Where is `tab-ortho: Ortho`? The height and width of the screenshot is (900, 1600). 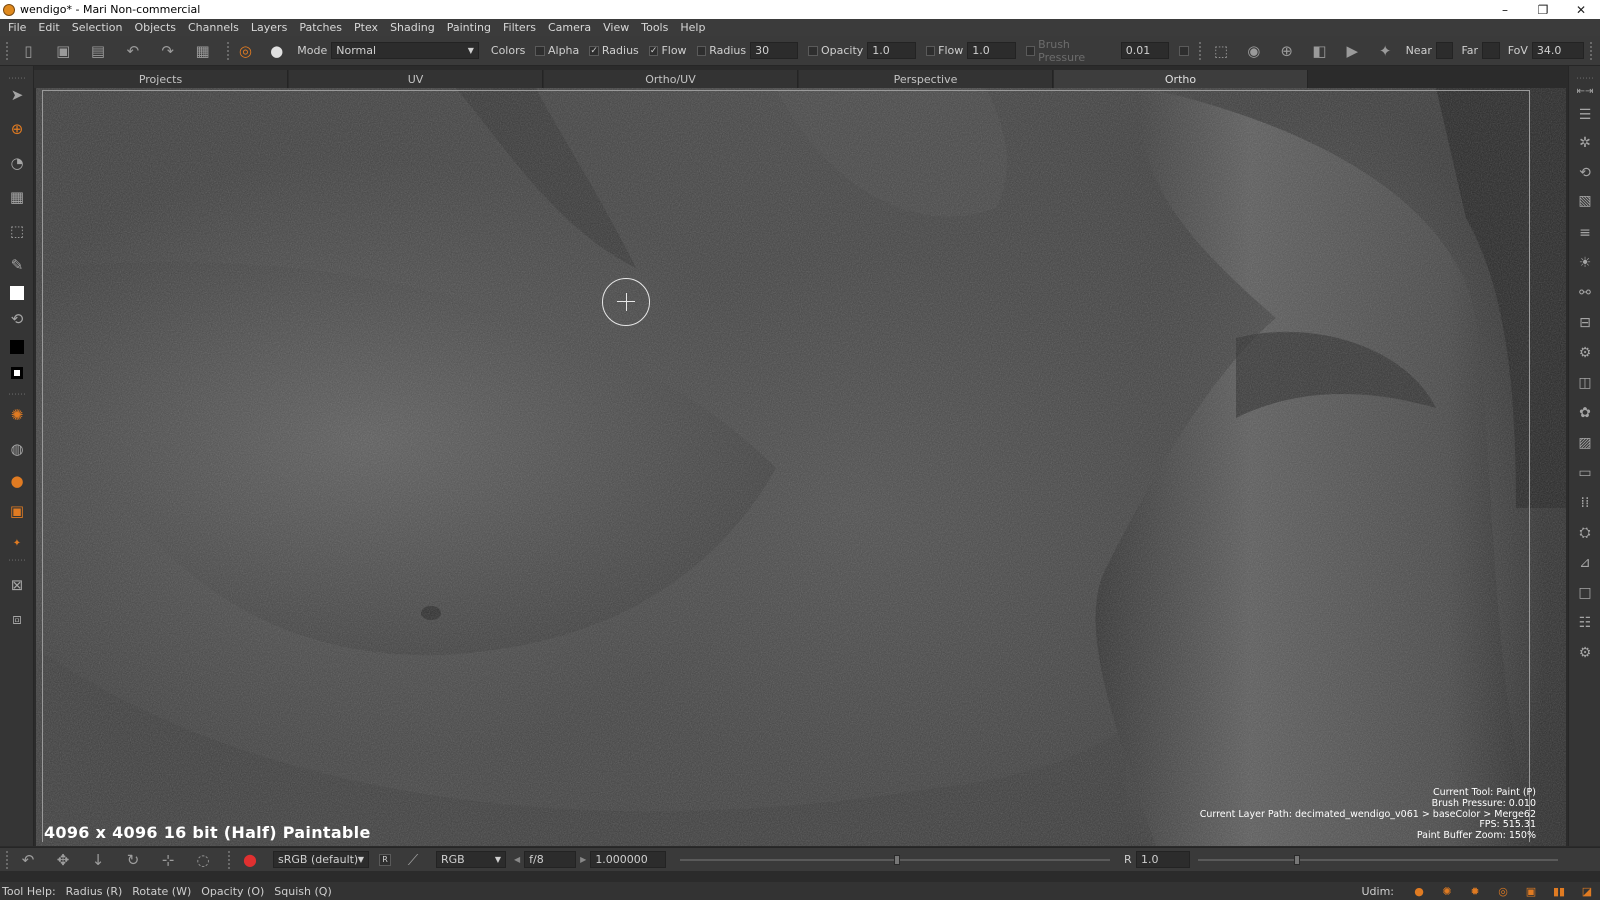
tab-ortho: Ortho is located at coordinates (1181, 79).